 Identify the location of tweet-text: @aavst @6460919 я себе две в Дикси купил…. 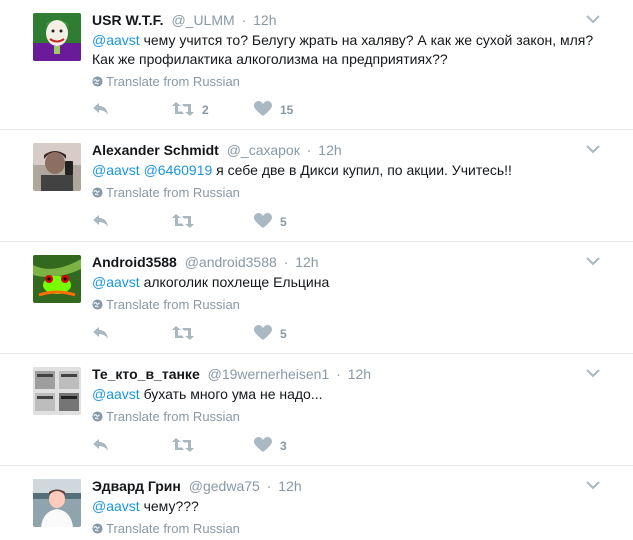
(352, 170).